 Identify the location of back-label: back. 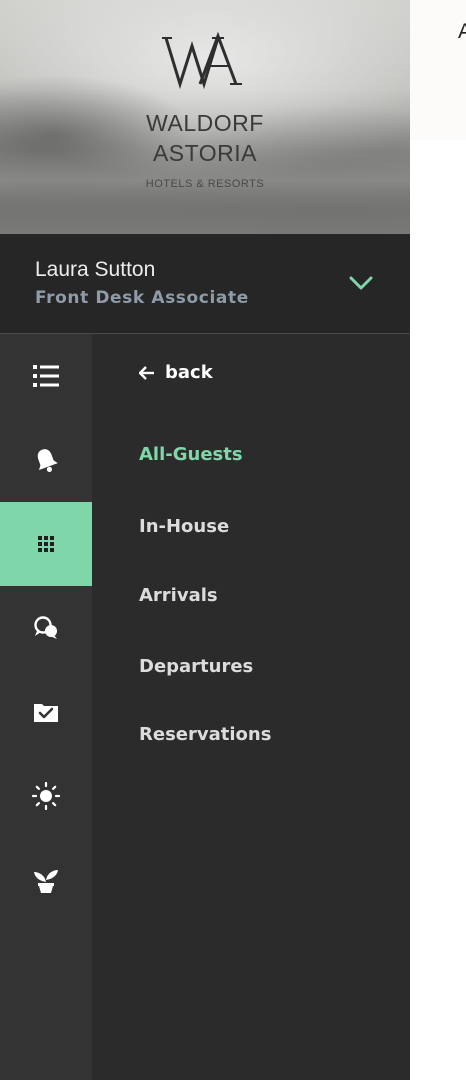
(189, 372).